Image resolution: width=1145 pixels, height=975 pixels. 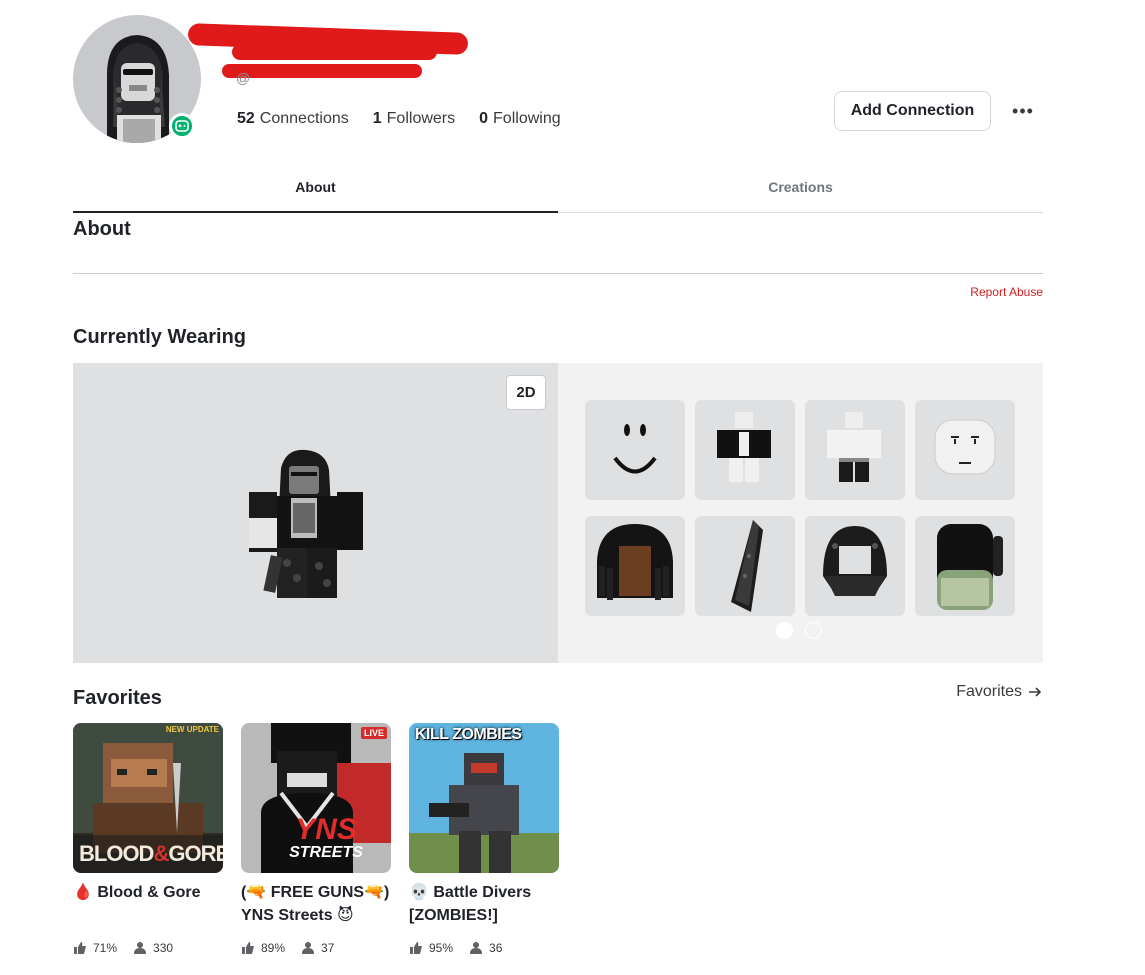 I want to click on connections-stat: 52 Connections, so click(x=293, y=119).